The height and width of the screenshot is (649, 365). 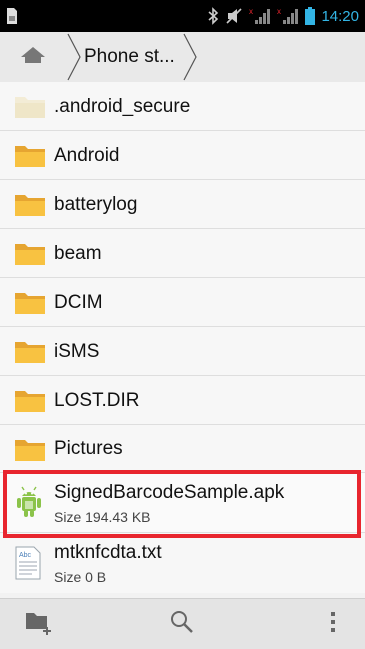 What do you see at coordinates (182, 302) in the screenshot?
I see `list-item: DCIM` at bounding box center [182, 302].